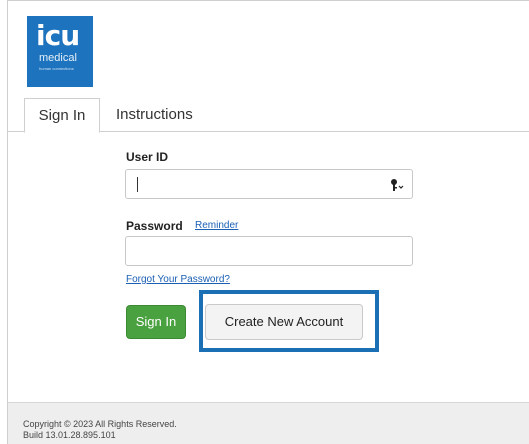 This screenshot has height=444, width=529. I want to click on create-account-button: Create New Account, so click(284, 322).